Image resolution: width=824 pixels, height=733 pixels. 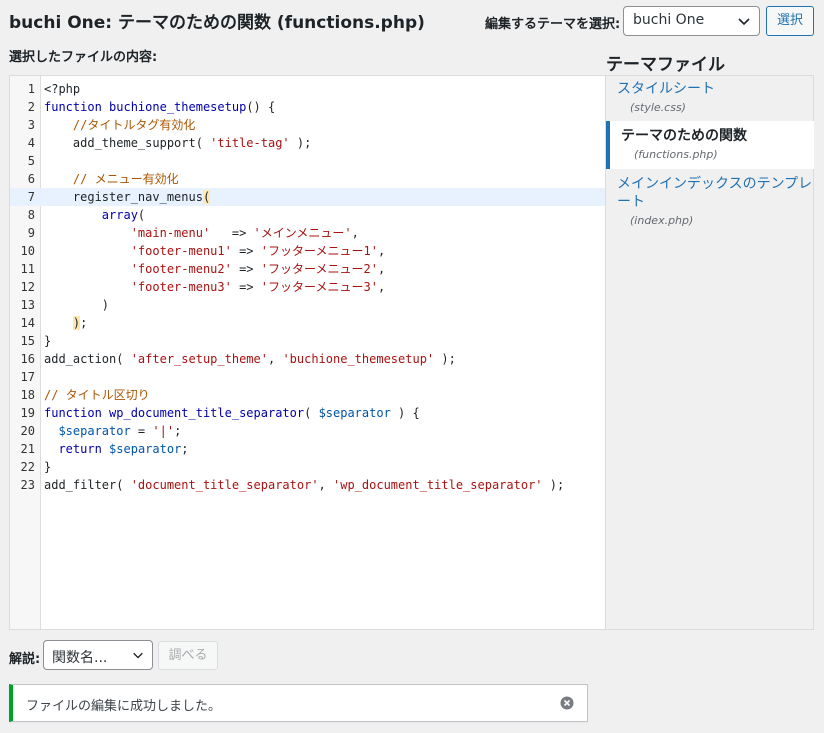 What do you see at coordinates (123, 215) in the screenshot?
I see `code-text: array(` at bounding box center [123, 215].